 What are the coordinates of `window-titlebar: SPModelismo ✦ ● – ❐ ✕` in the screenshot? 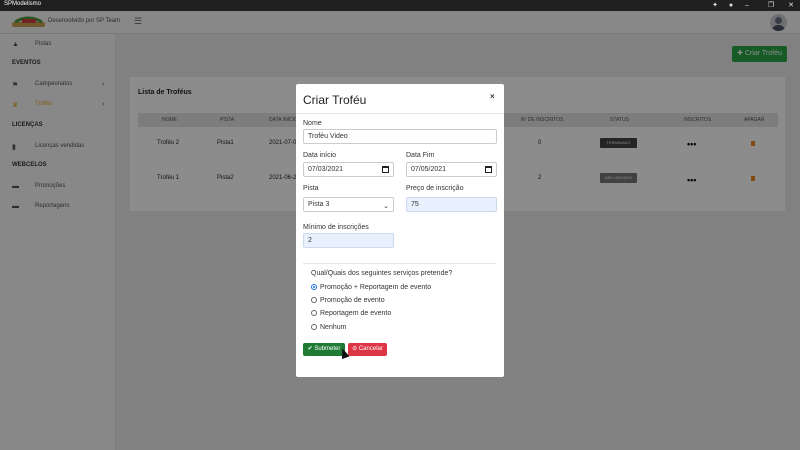 It's located at (400, 5).